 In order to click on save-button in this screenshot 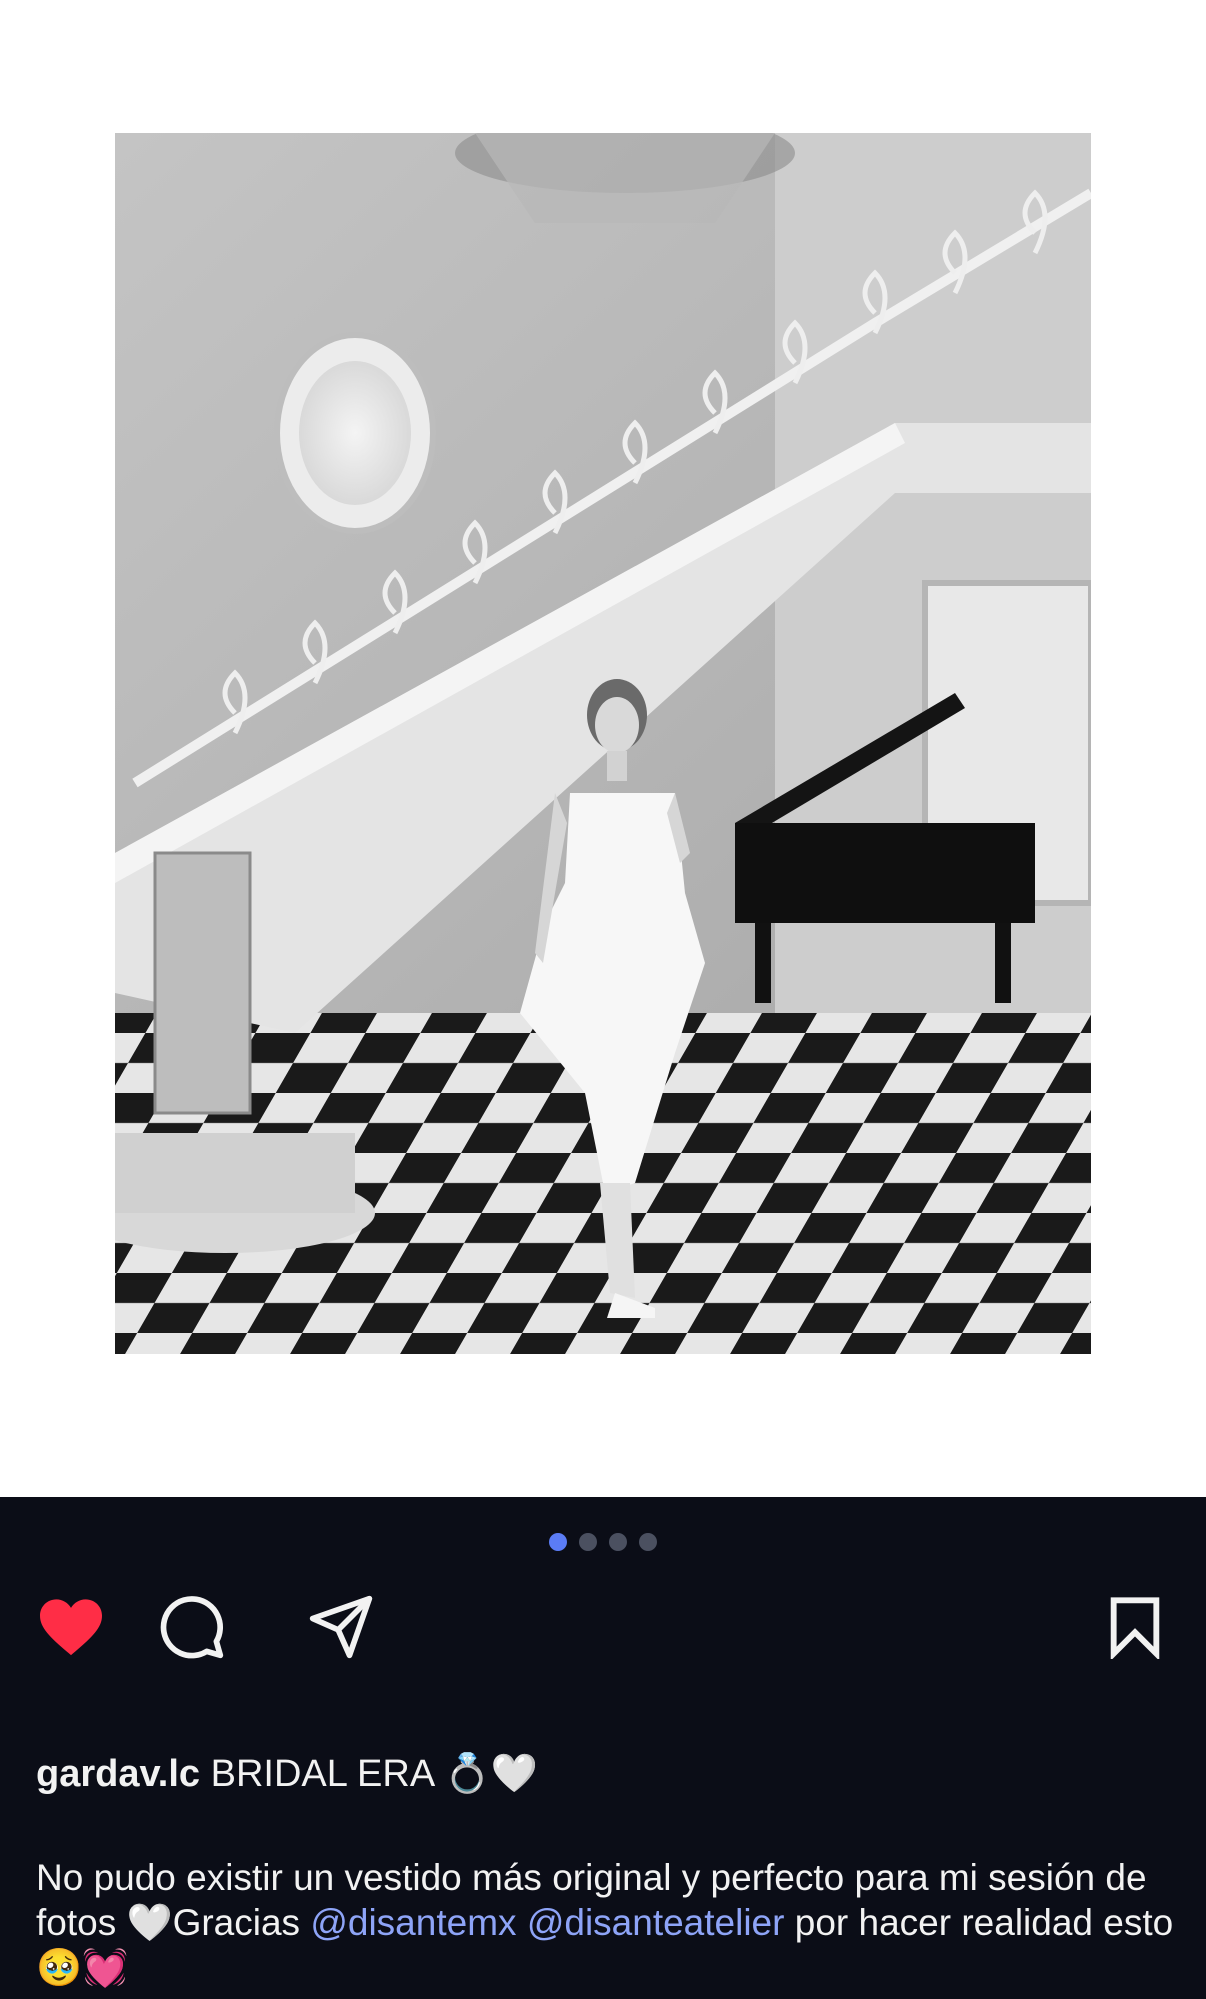, I will do `click(1135, 1627)`.